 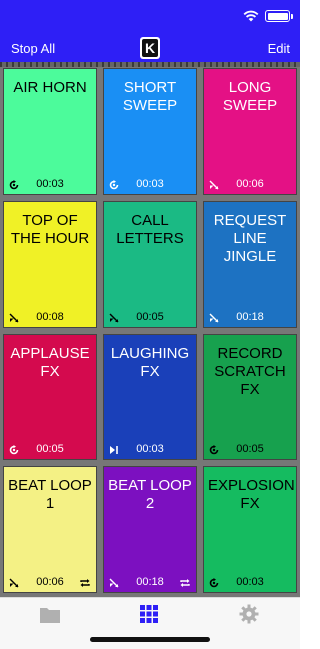 What do you see at coordinates (250, 238) in the screenshot?
I see `pad-label: REQUEST LINE JINGLE` at bounding box center [250, 238].